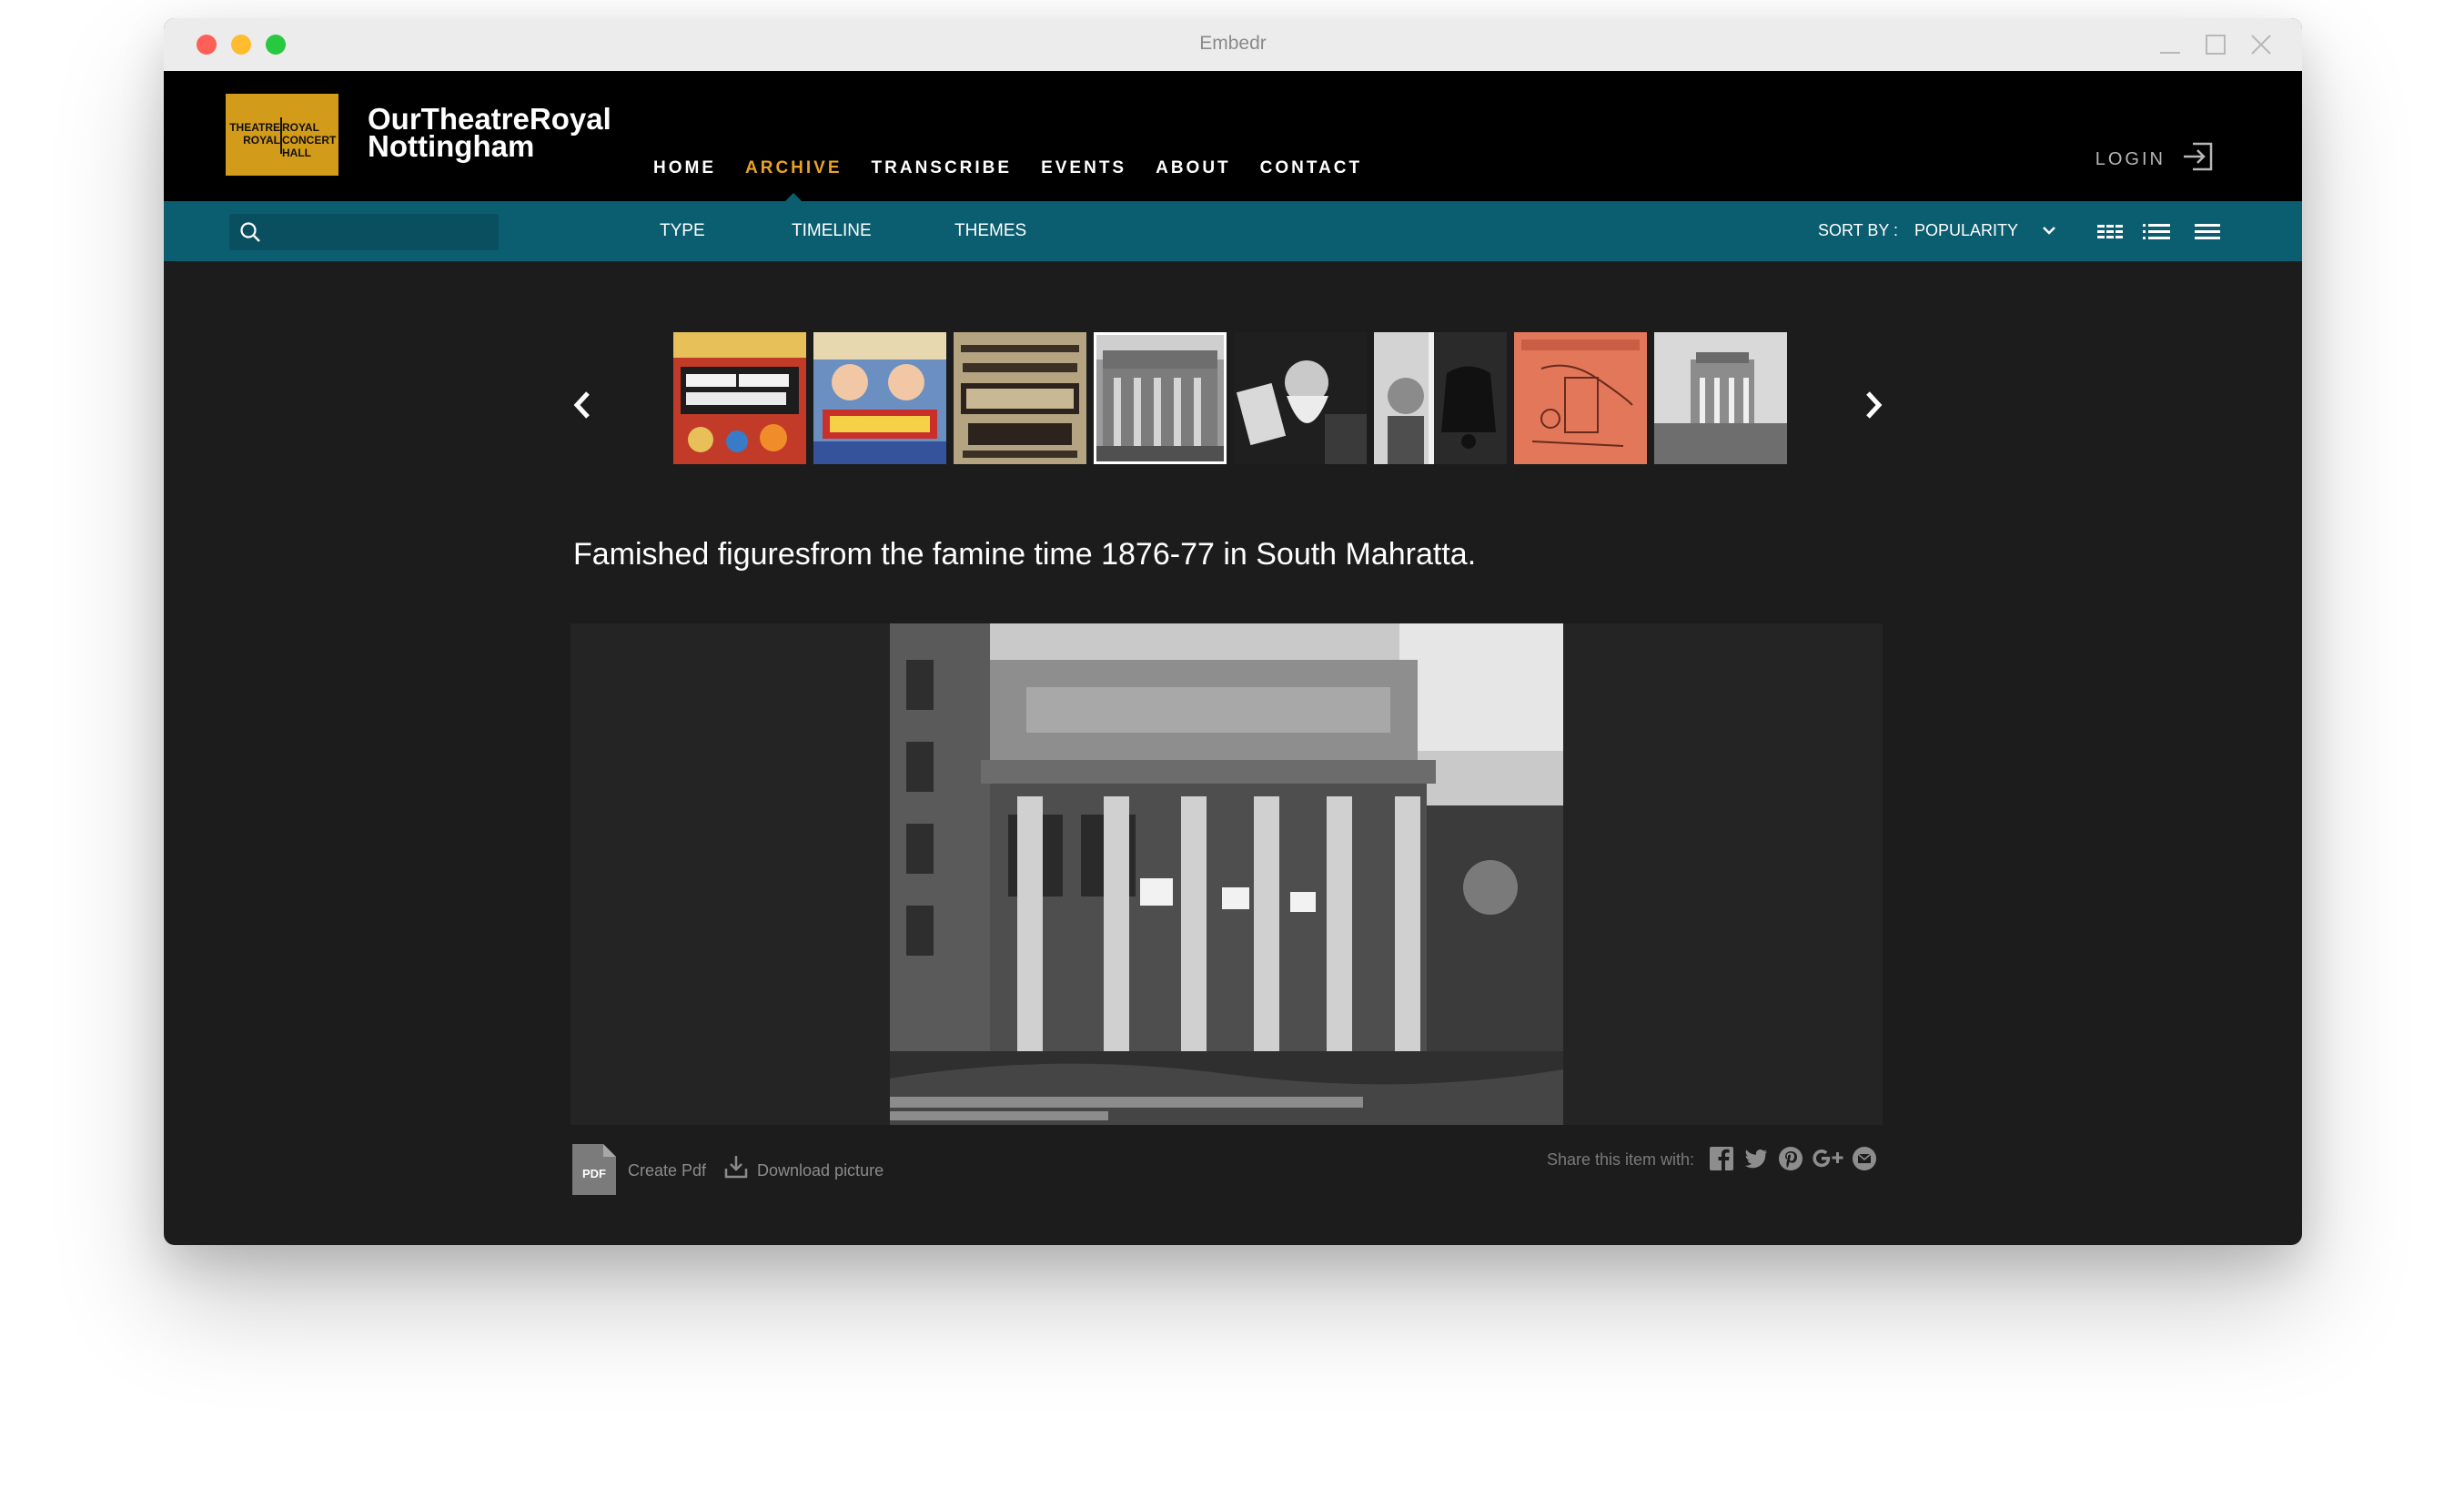 The width and height of the screenshot is (2464, 1499). What do you see at coordinates (1873, 405) in the screenshot?
I see `carousel-next-arrow-icon` at bounding box center [1873, 405].